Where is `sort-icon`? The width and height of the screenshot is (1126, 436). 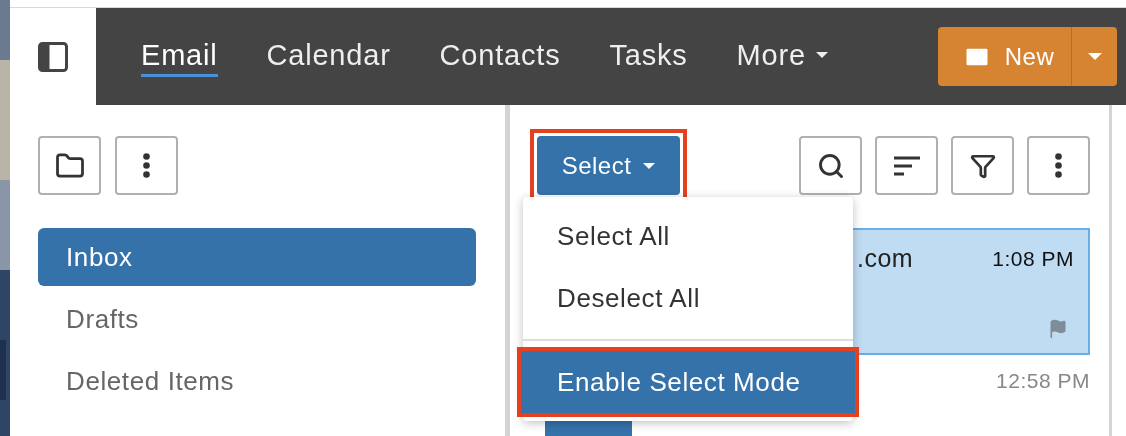
sort-icon is located at coordinates (906, 165).